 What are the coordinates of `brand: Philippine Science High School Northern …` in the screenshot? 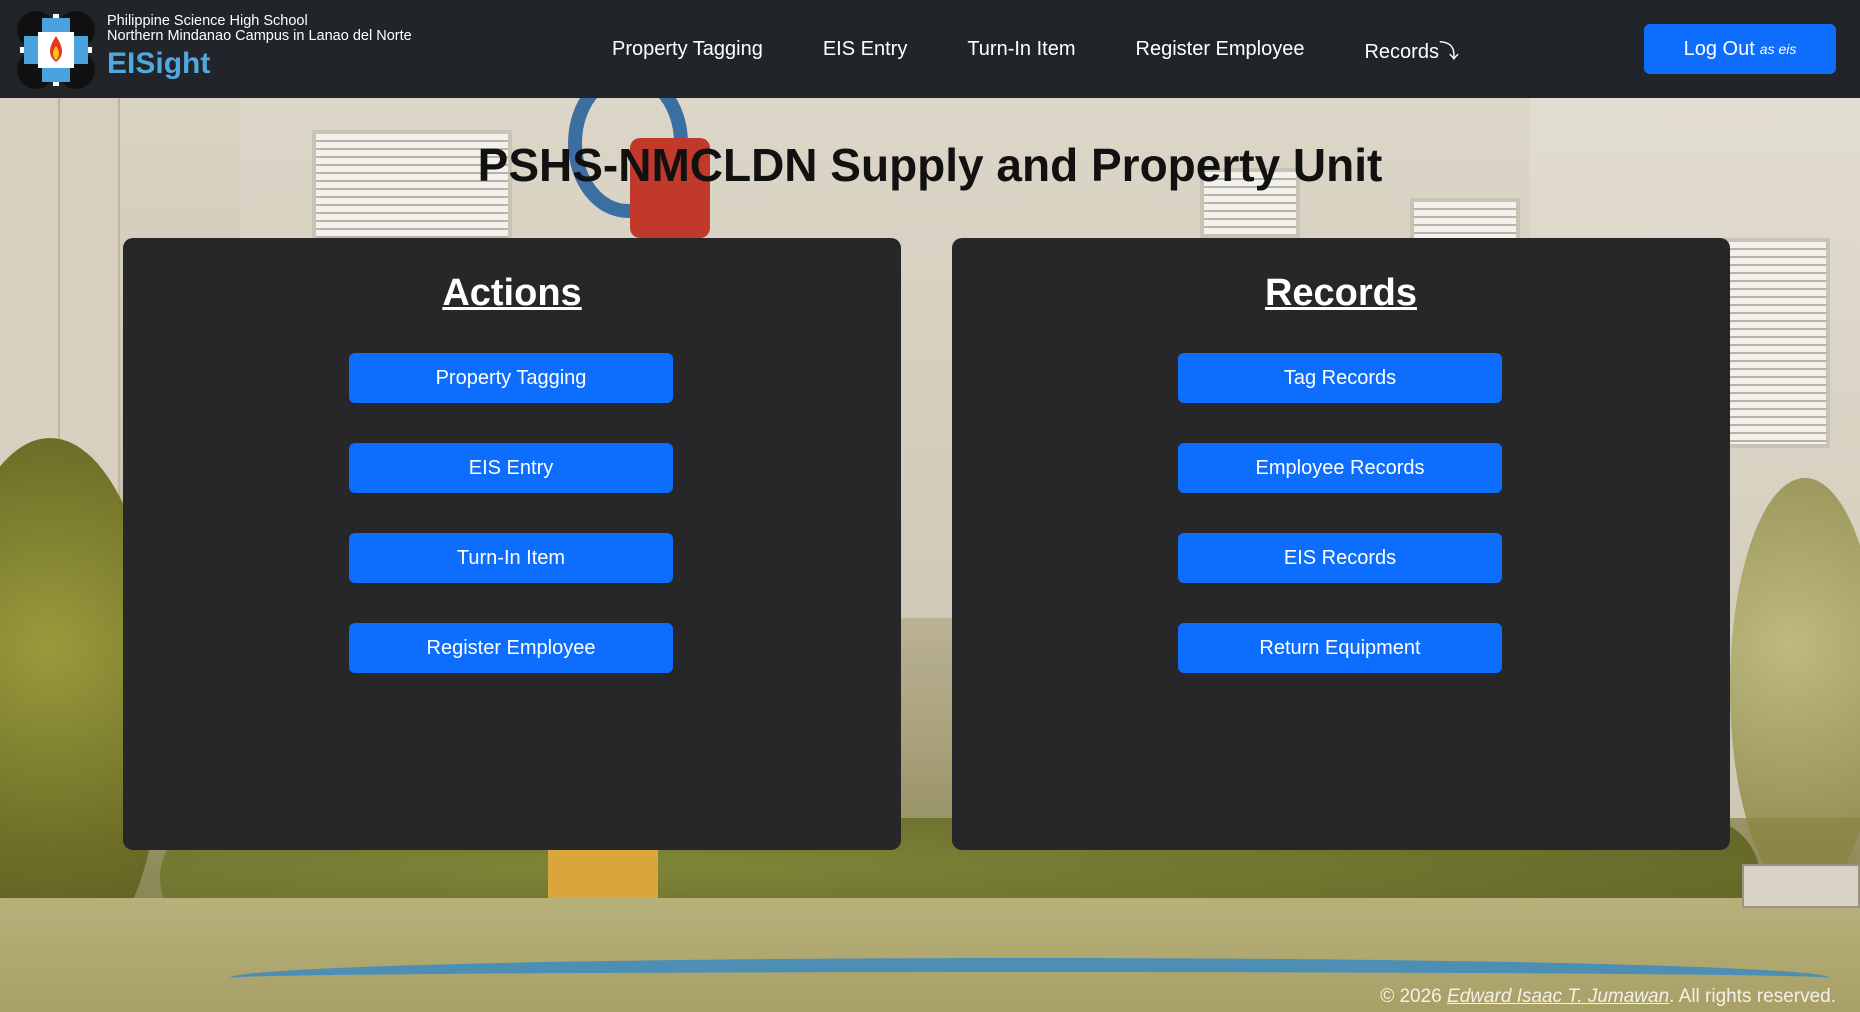 It's located at (214, 50).